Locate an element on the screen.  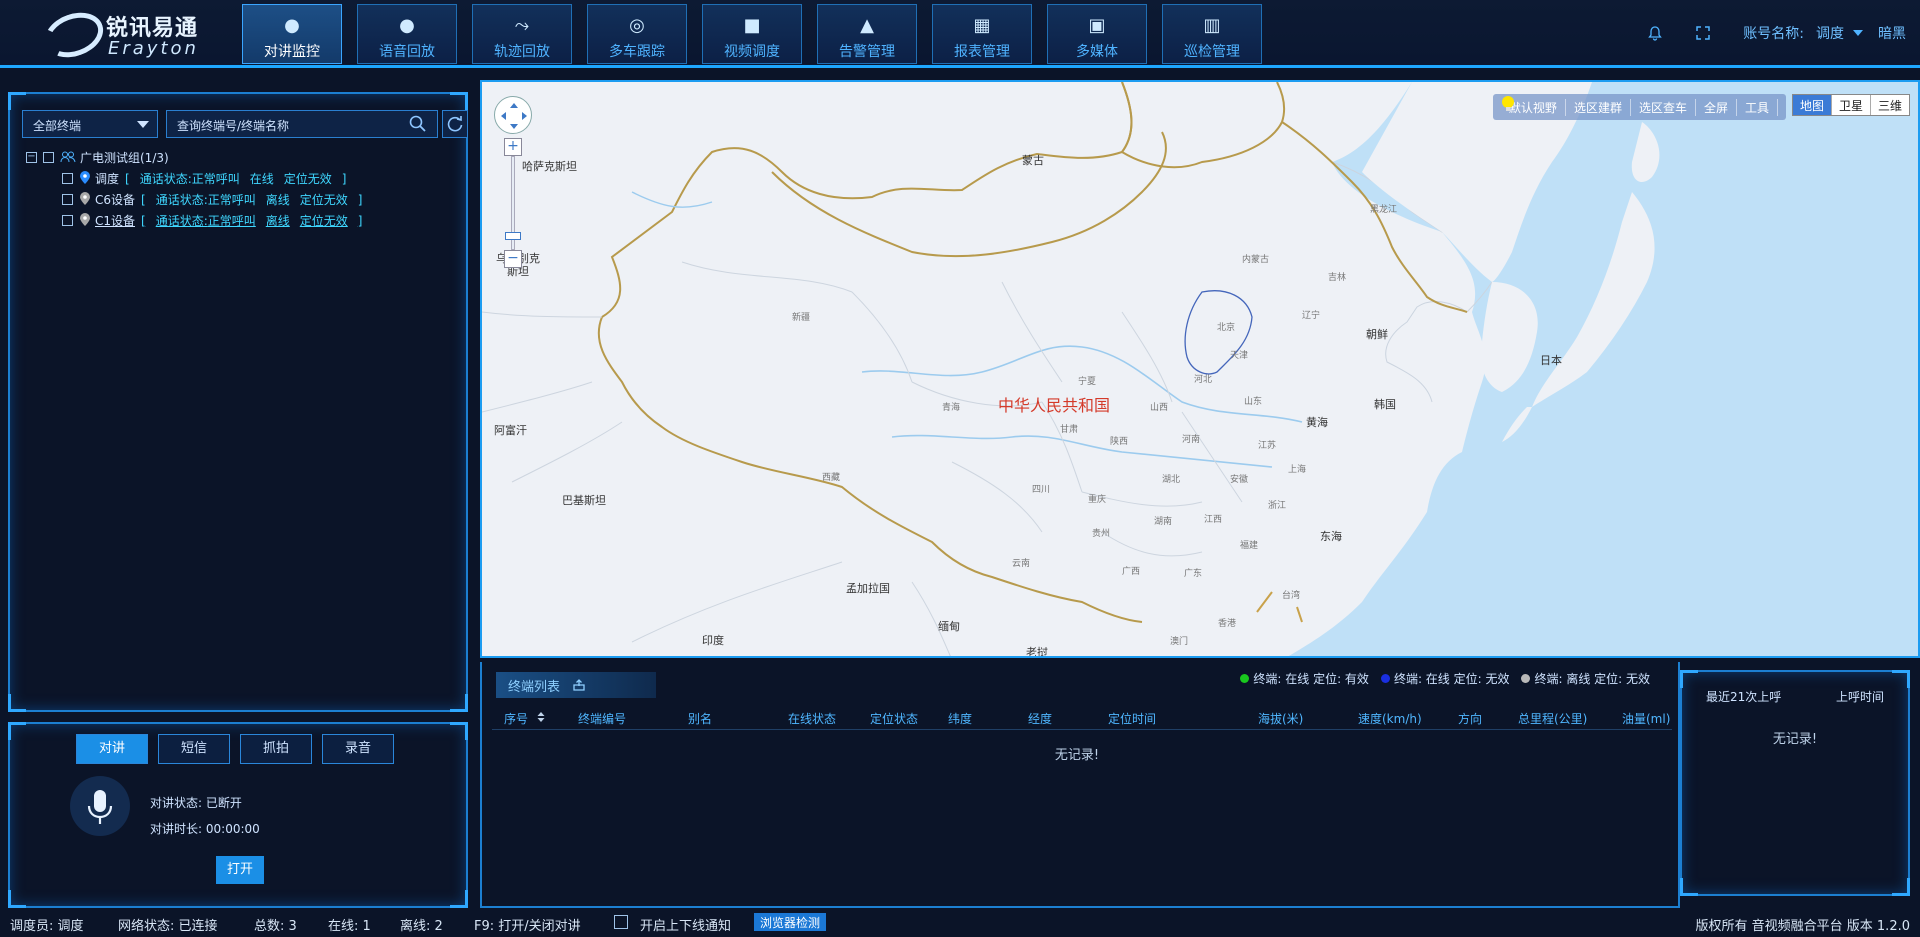
map-fullscreen-button: 全屏 is located at coordinates (1716, 107).